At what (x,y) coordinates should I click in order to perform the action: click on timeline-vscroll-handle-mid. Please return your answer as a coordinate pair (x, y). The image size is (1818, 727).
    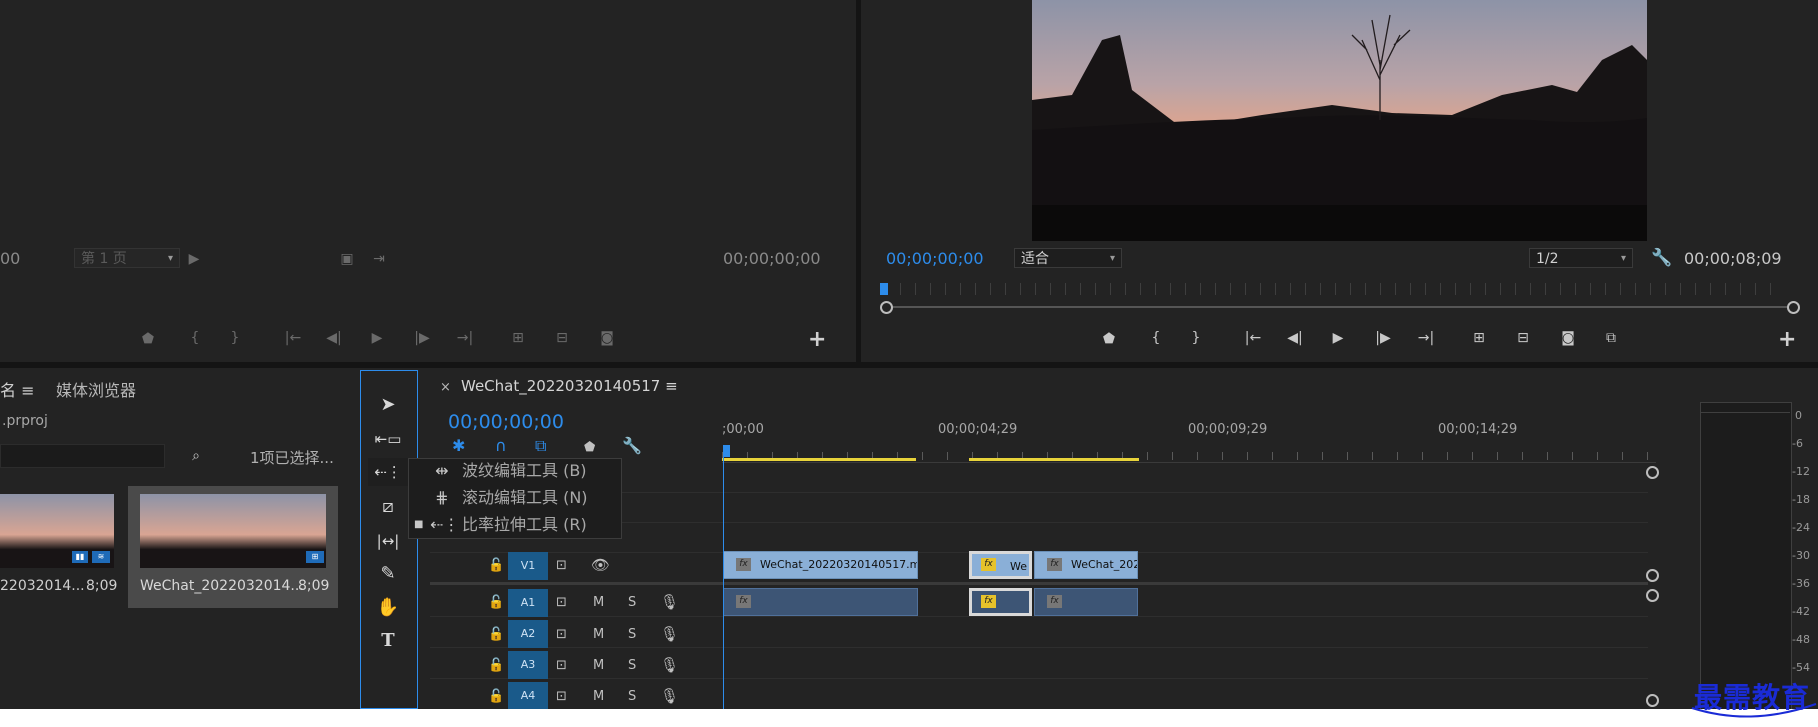
    Looking at the image, I should click on (1652, 575).